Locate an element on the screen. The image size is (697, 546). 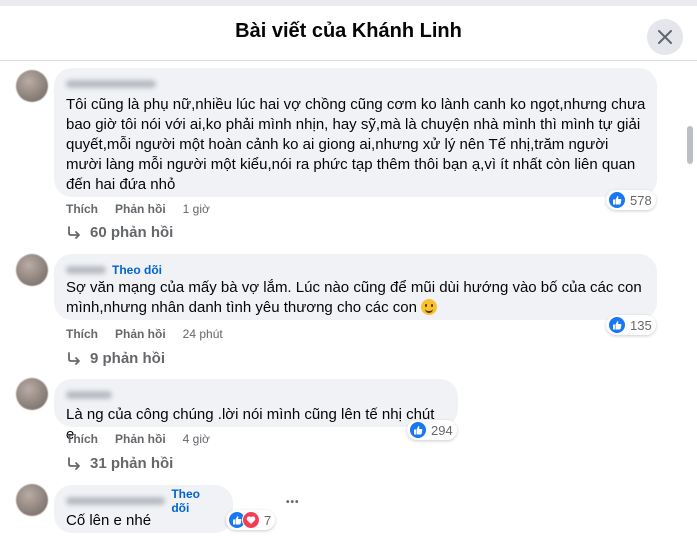
more-options-button: ••• is located at coordinates (293, 502).